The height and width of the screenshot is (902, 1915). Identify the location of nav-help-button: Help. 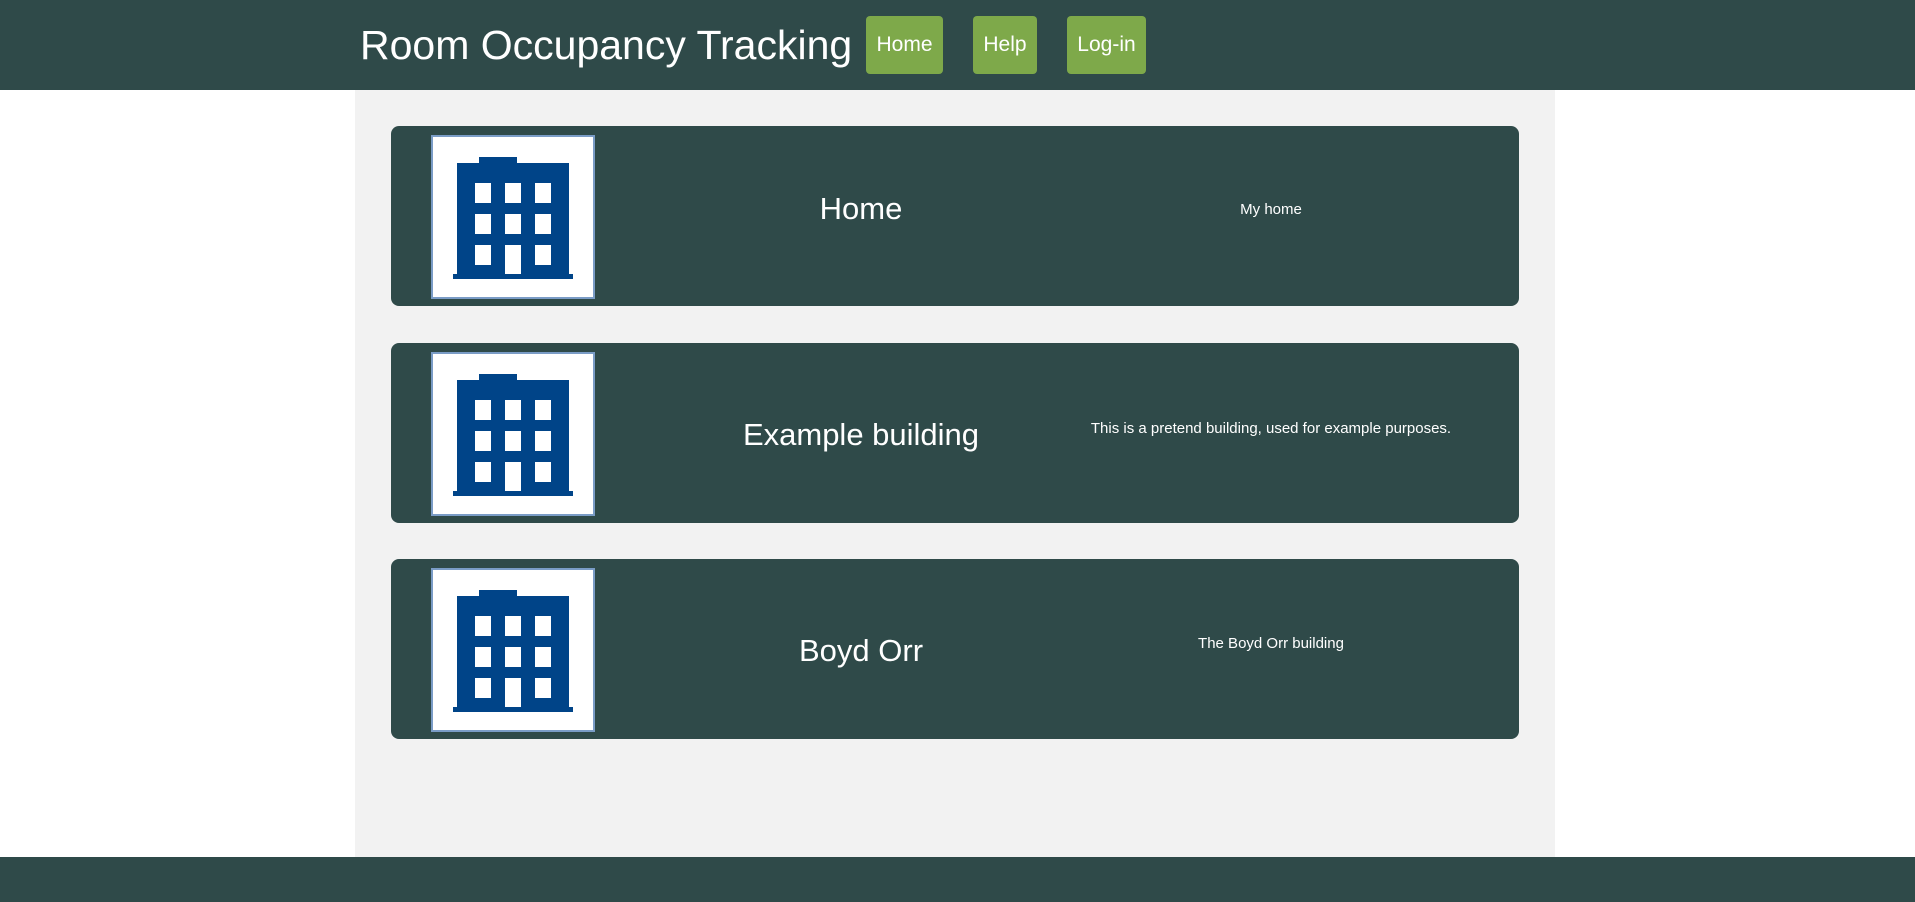
(1005, 45).